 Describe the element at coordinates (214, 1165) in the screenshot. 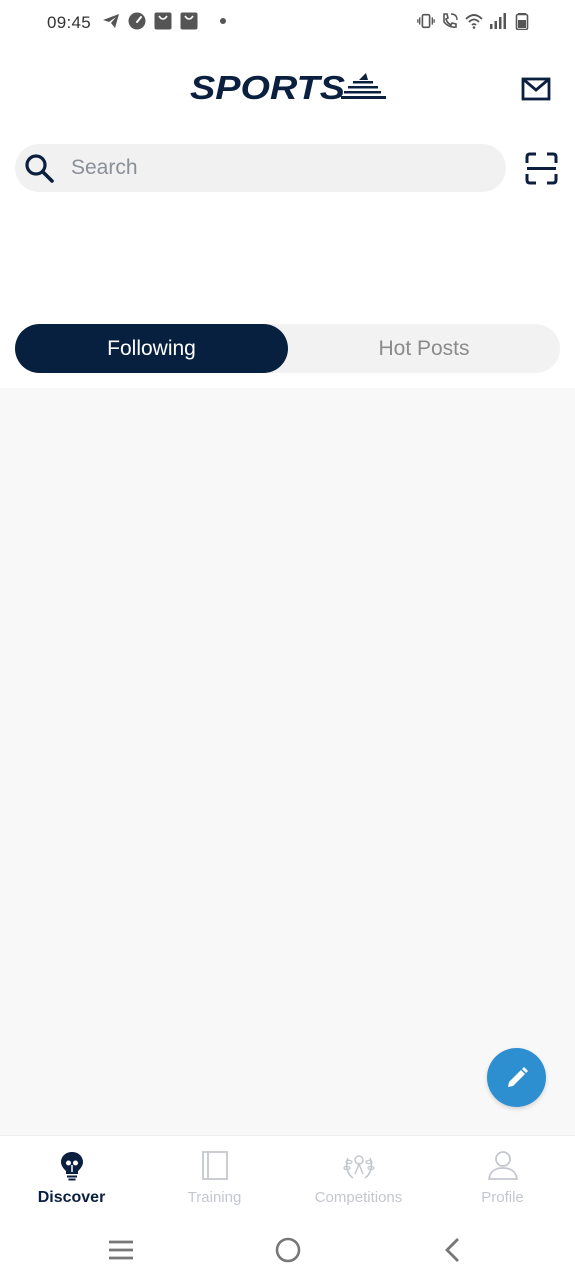

I see `notebook-icon` at that location.